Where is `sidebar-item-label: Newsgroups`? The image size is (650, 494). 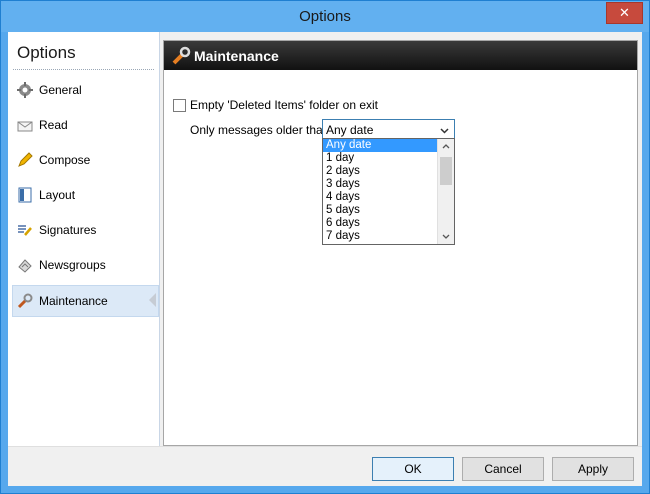 sidebar-item-label: Newsgroups is located at coordinates (72, 265).